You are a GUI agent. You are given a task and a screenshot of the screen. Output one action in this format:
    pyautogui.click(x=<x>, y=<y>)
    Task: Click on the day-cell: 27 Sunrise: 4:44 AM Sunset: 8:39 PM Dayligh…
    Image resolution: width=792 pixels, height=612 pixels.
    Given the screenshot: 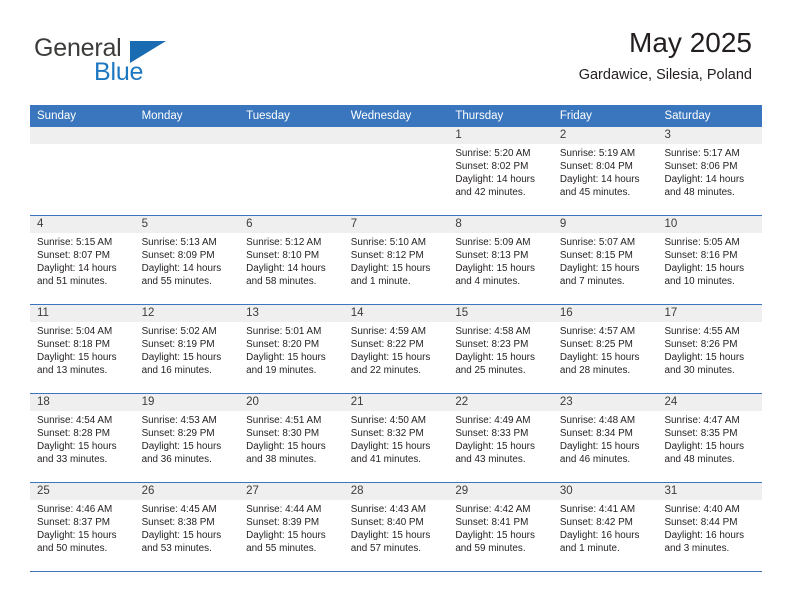 What is the action you would take?
    pyautogui.click(x=291, y=527)
    